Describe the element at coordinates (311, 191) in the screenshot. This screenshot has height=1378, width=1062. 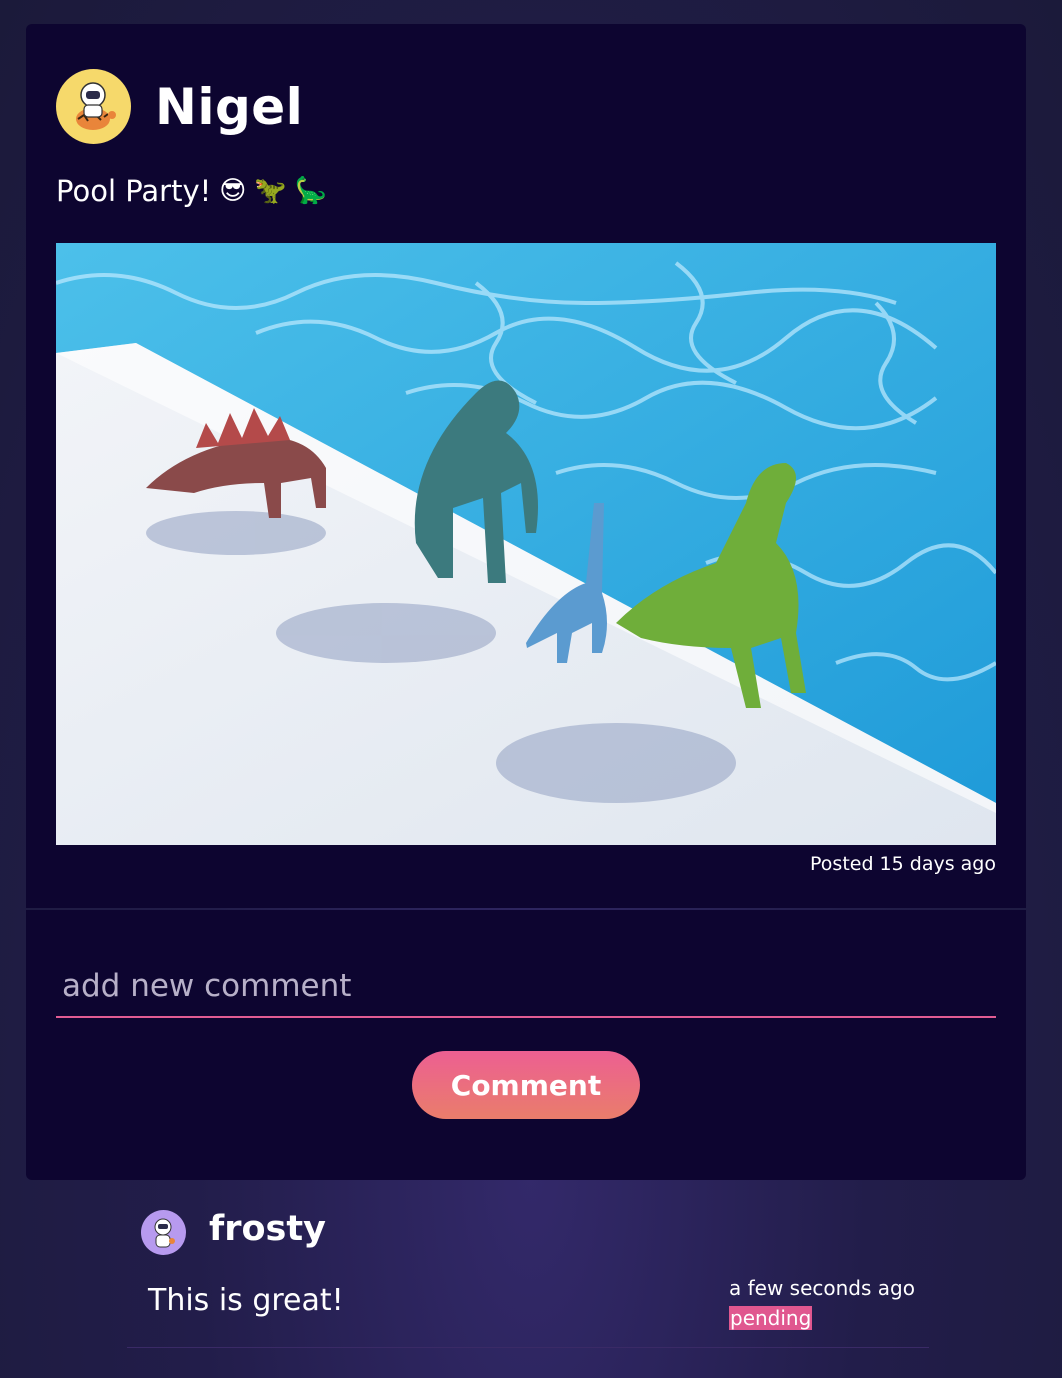
I see `sauropod-emoji-icon: 🦕` at that location.